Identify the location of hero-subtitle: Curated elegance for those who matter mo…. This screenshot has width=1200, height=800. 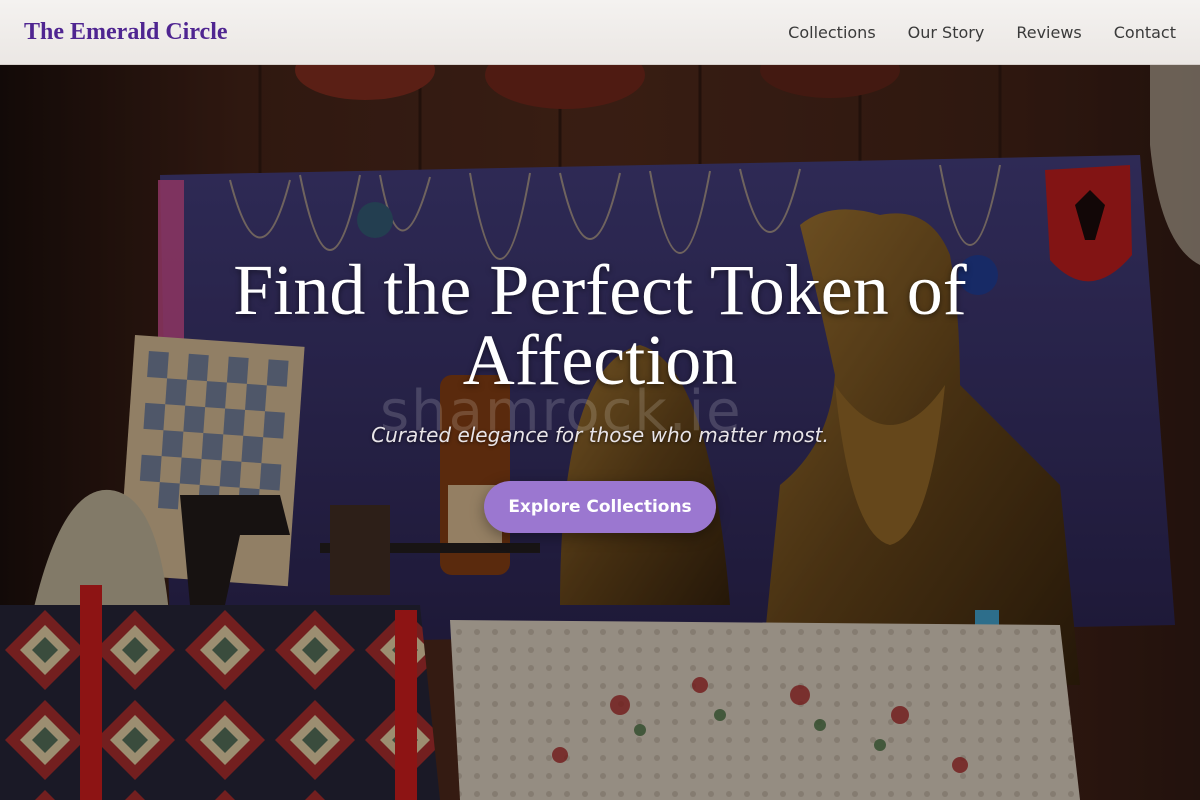
(600, 435).